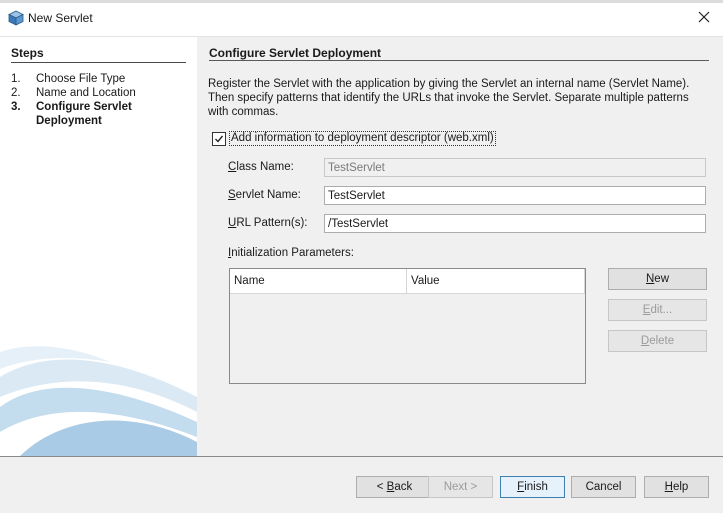 The height and width of the screenshot is (513, 723). Describe the element at coordinates (704, 17) in the screenshot. I see `close-icon` at that location.